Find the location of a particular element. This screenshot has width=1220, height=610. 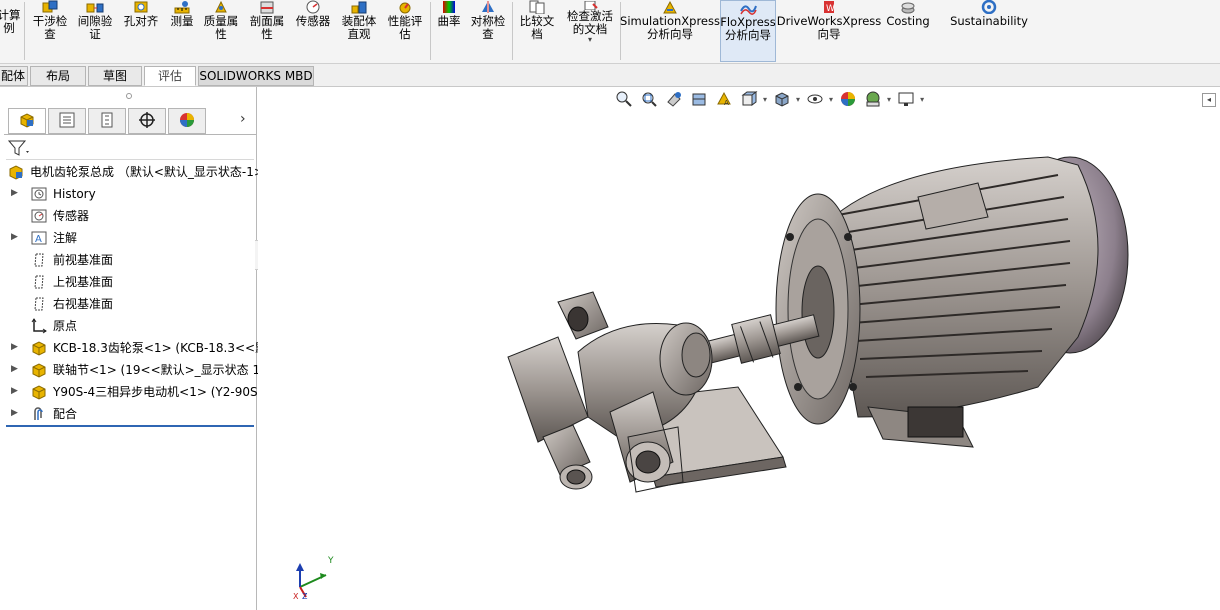

measure-button: 测量 is located at coordinates (182, 31).